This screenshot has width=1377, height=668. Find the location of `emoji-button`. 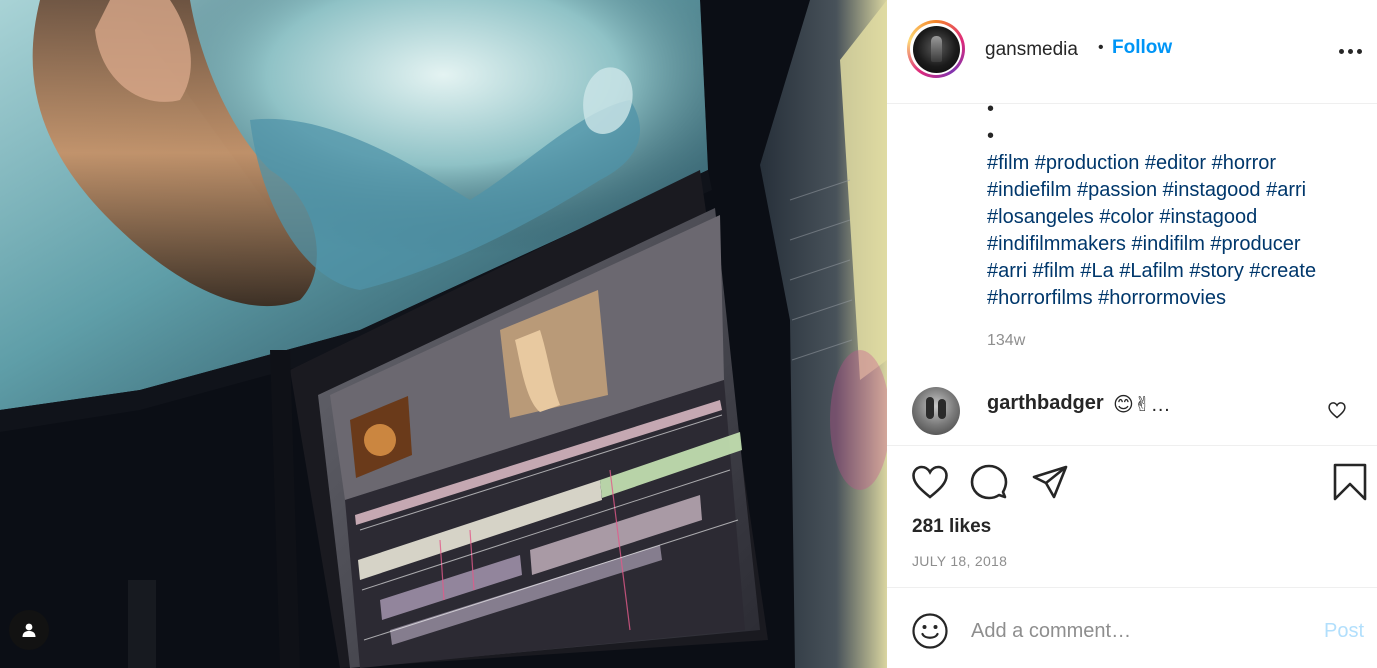

emoji-button is located at coordinates (930, 631).